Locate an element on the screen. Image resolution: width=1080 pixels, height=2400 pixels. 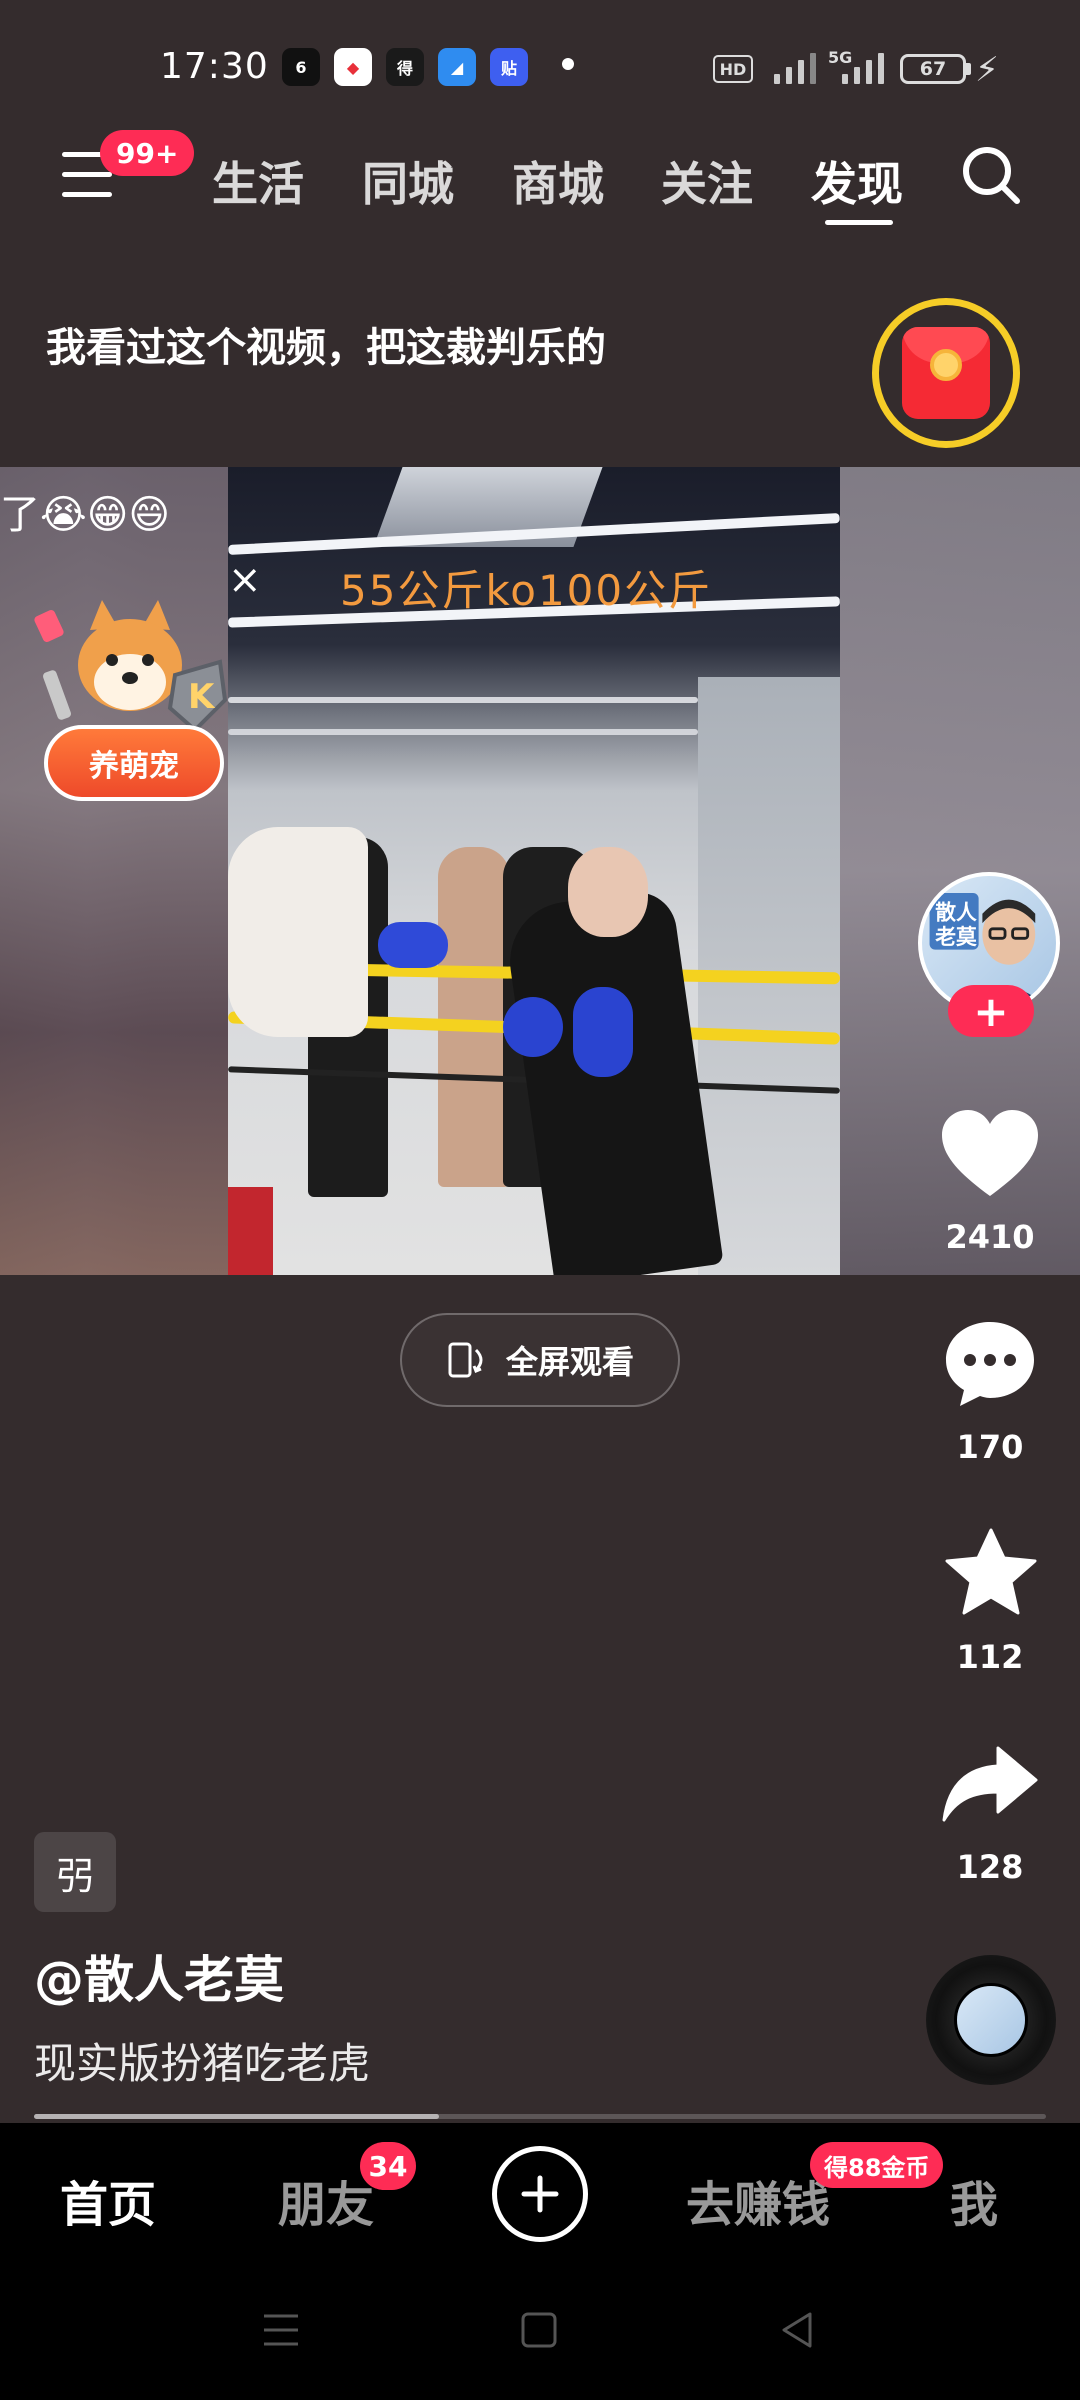
menu-notification-badge: 99+ is located at coordinates (147, 153).